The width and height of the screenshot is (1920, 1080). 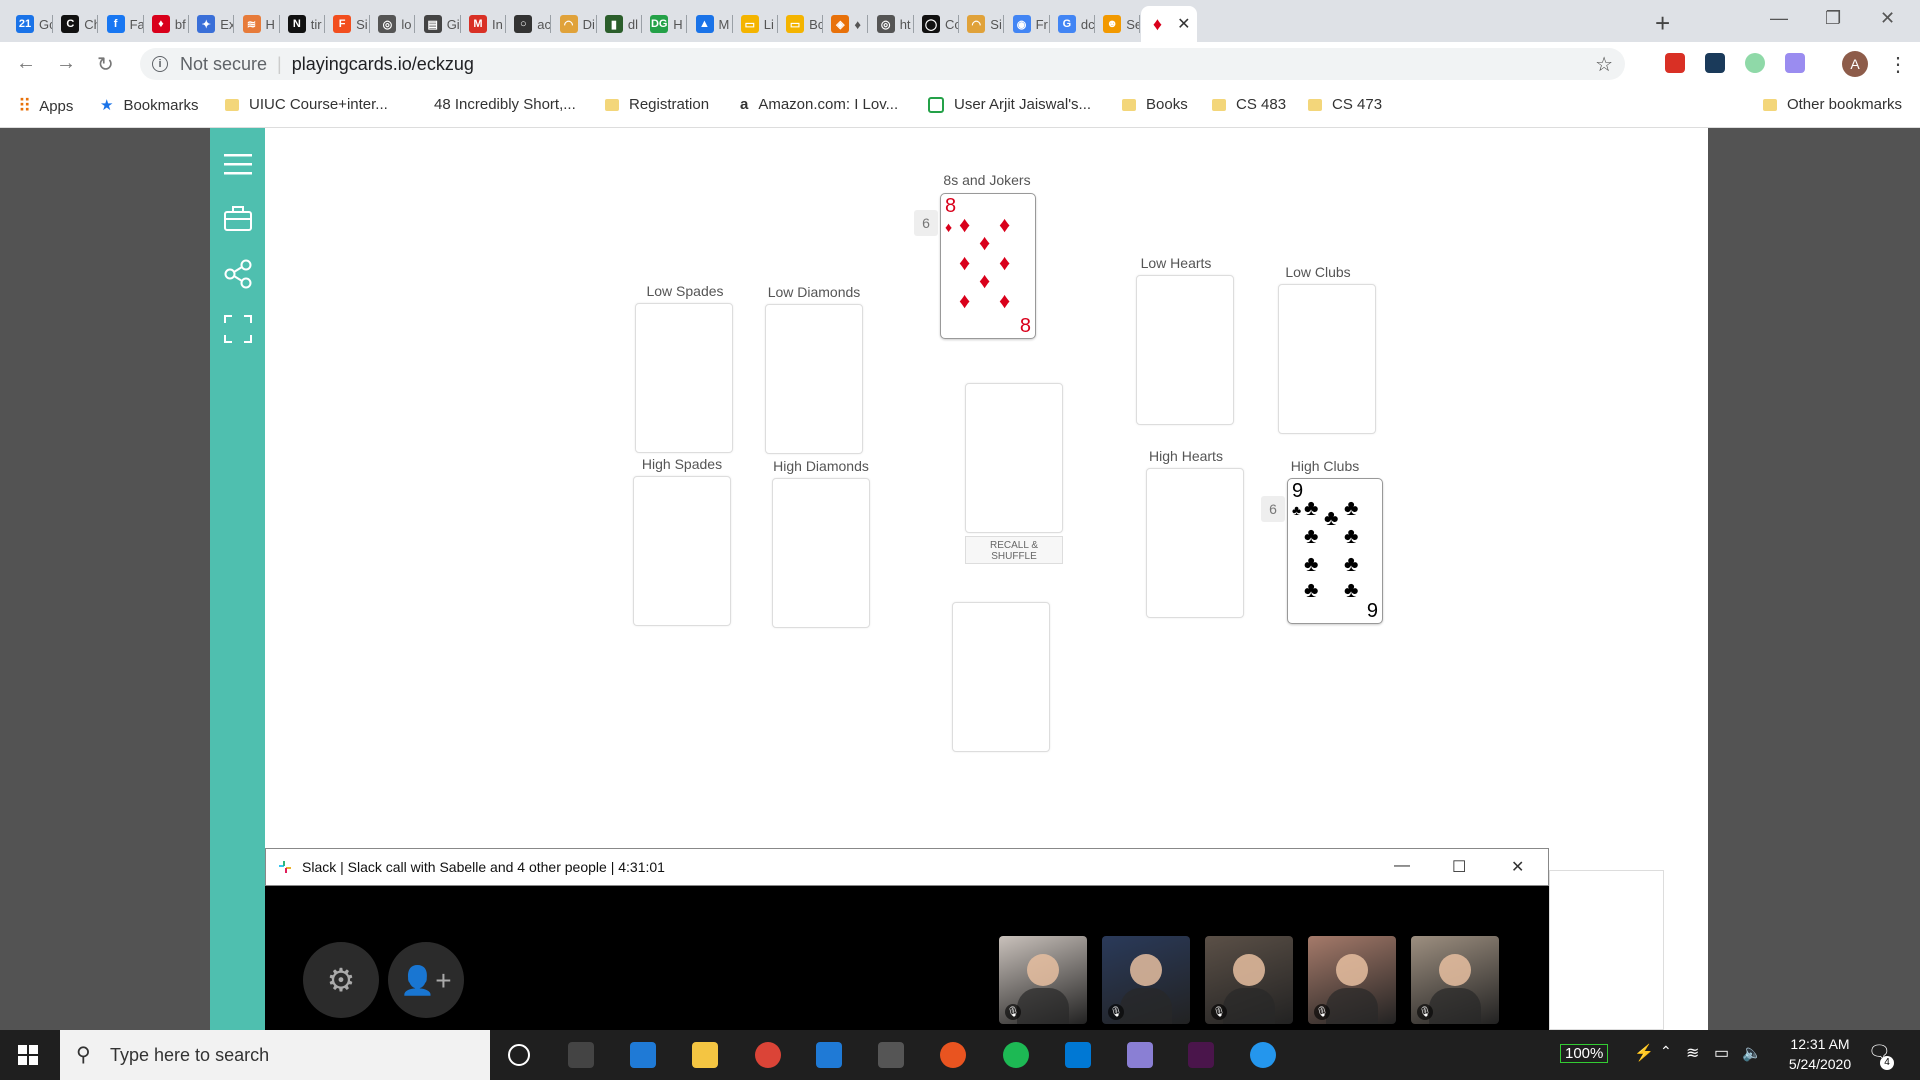 I want to click on browser-tab: ◯ Cc, so click(x=936, y=24).